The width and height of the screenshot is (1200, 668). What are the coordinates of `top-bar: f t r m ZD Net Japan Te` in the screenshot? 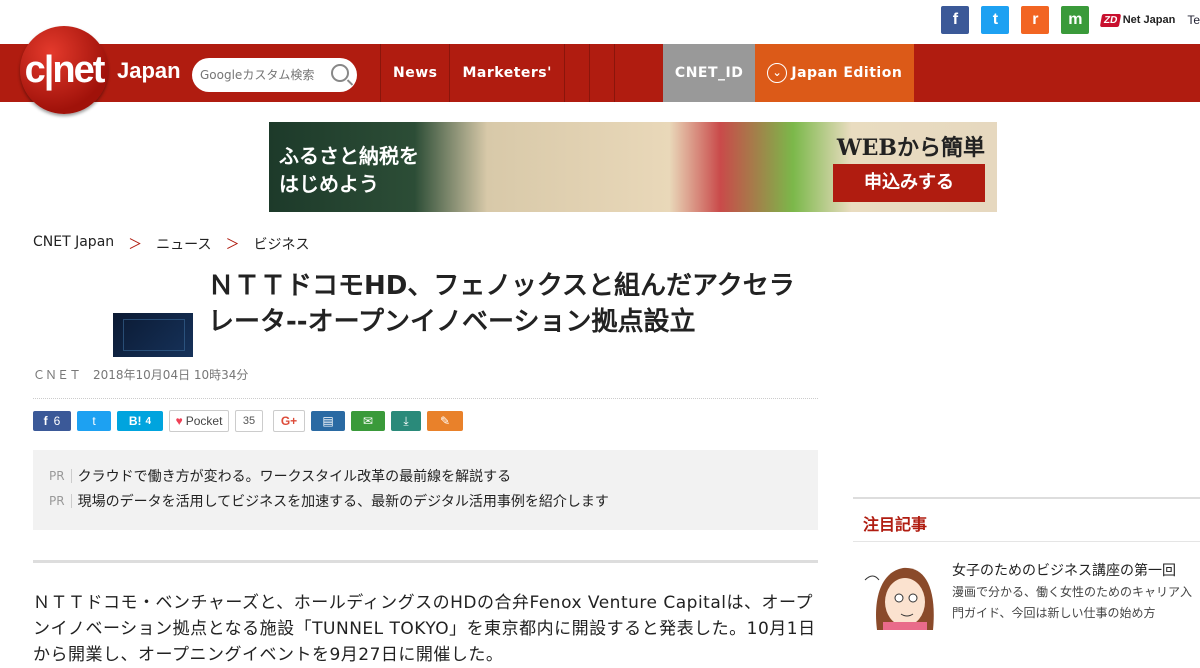 It's located at (600, 22).